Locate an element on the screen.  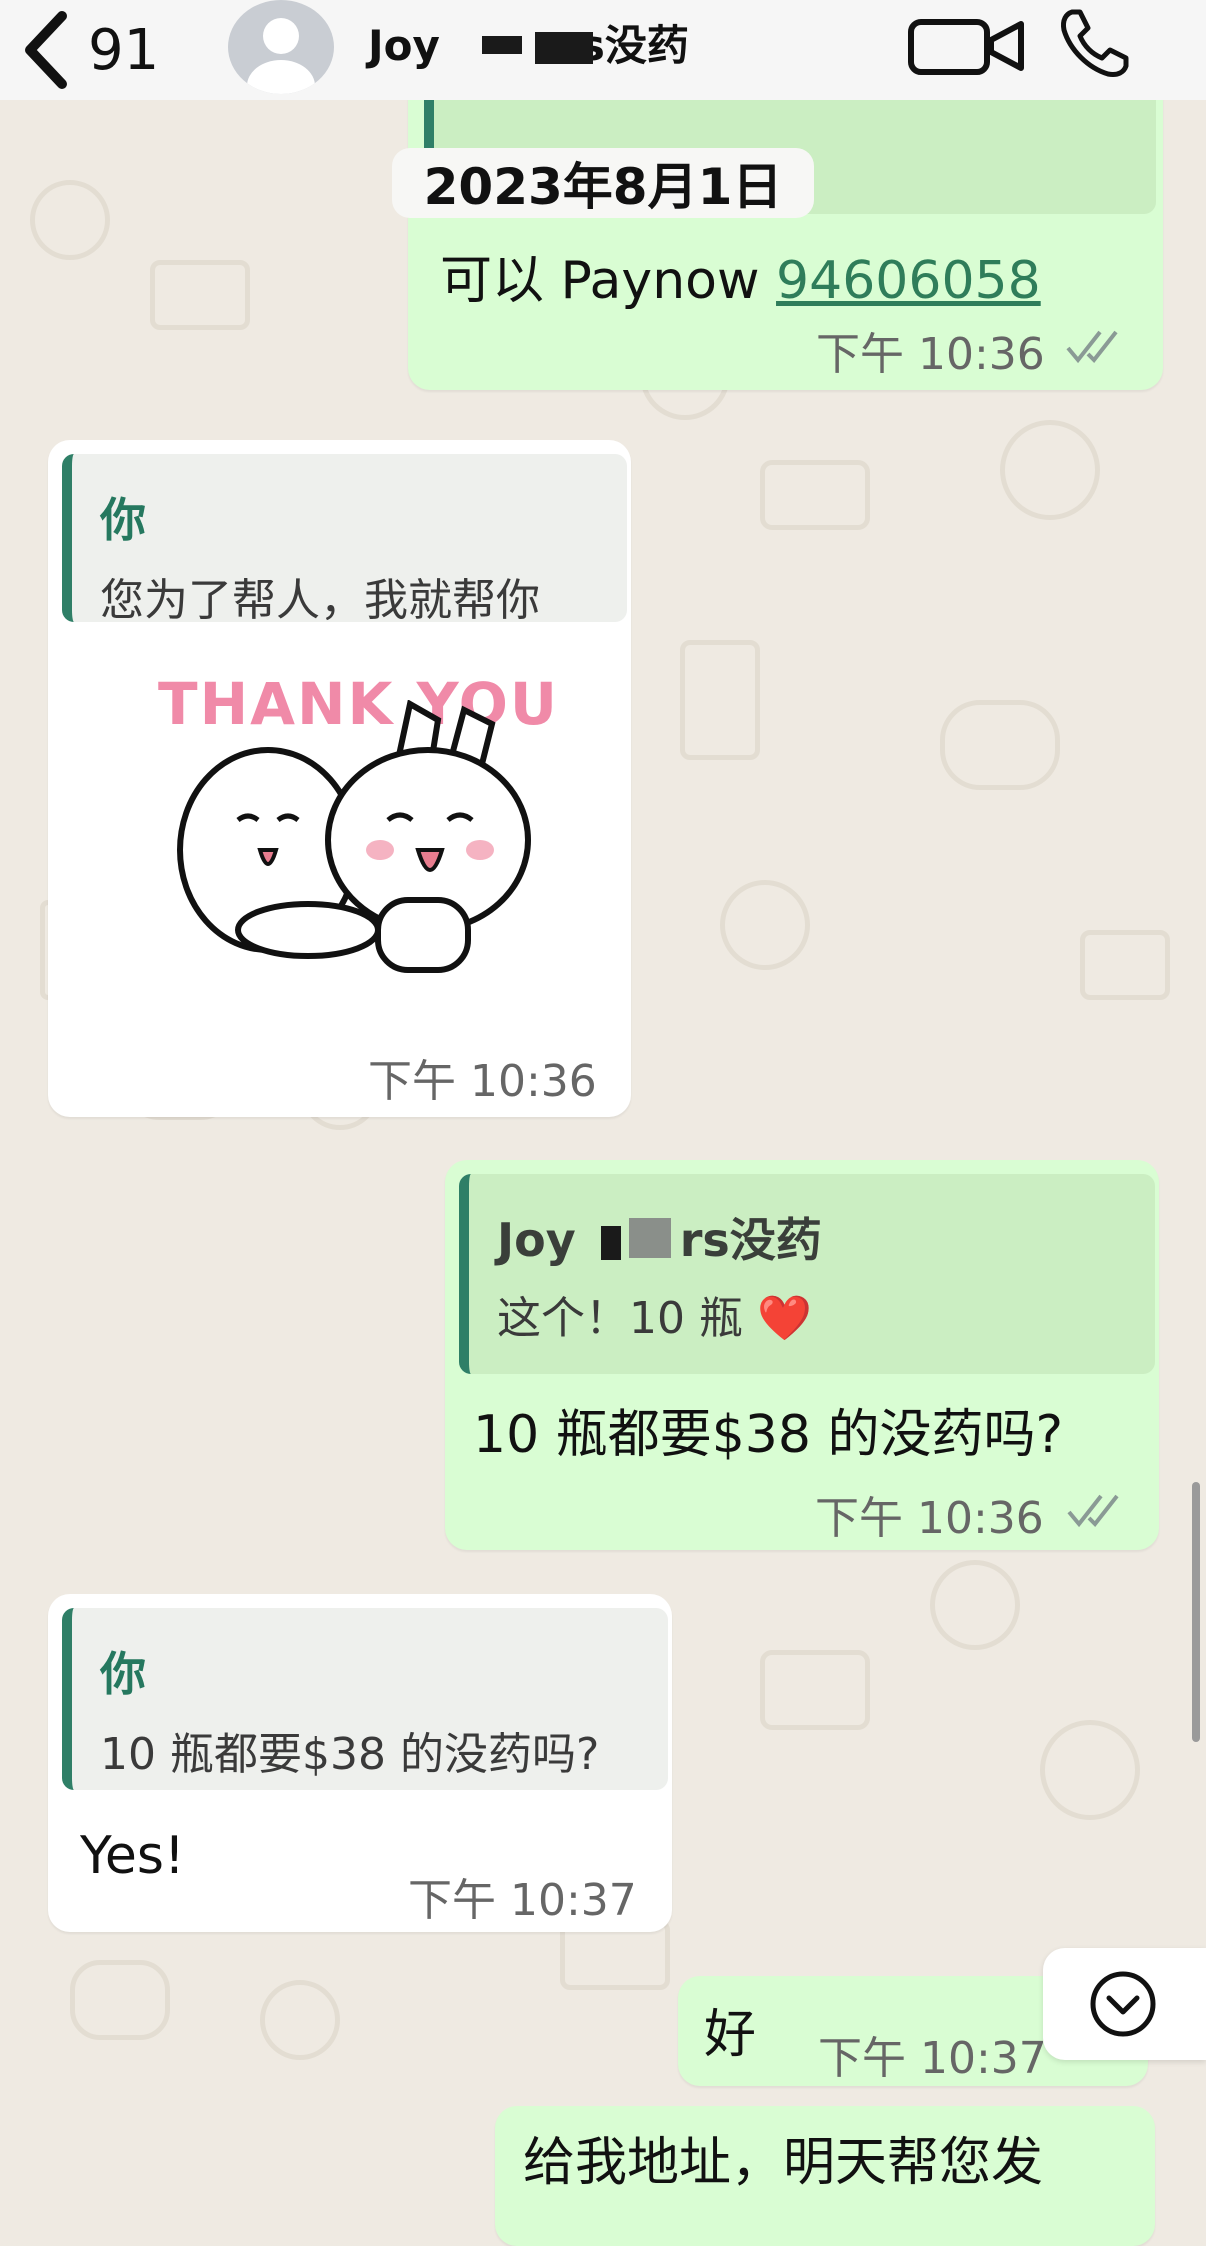
message-outgoing: 给我地址，明天帮您发 is located at coordinates (825, 2176).